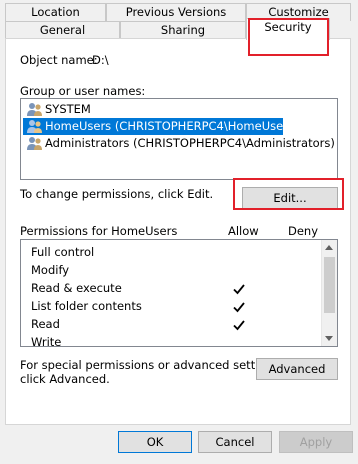 The image size is (358, 464). I want to click on deny-column-header: Deny, so click(303, 231).